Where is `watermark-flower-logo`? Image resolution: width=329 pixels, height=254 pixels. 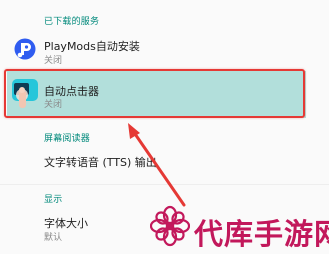
watermark-flower-logo is located at coordinates (170, 226).